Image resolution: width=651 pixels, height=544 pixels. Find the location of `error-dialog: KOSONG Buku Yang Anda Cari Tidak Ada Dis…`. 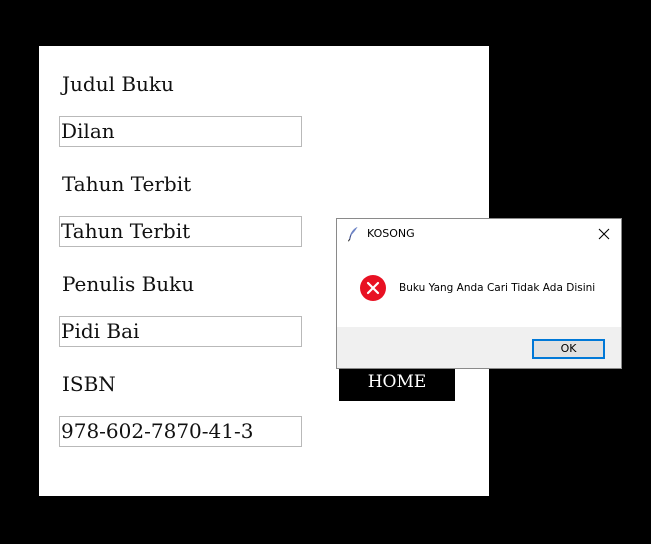

error-dialog: KOSONG Buku Yang Anda Cari Tidak Ada Dis… is located at coordinates (479, 293).